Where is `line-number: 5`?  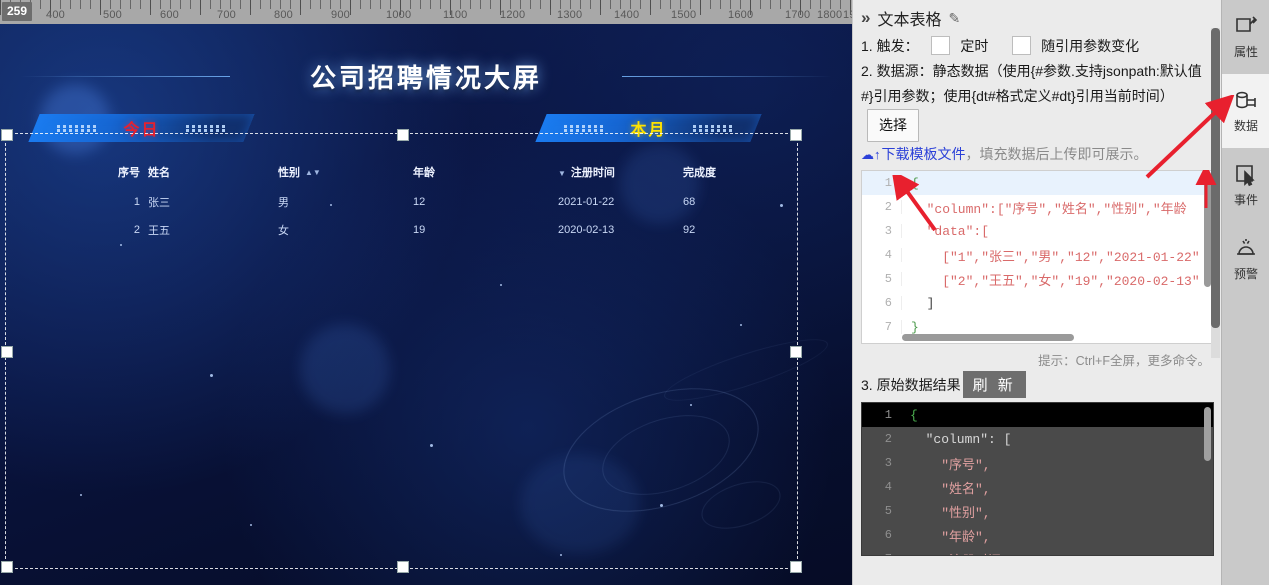 line-number: 5 is located at coordinates (882, 279).